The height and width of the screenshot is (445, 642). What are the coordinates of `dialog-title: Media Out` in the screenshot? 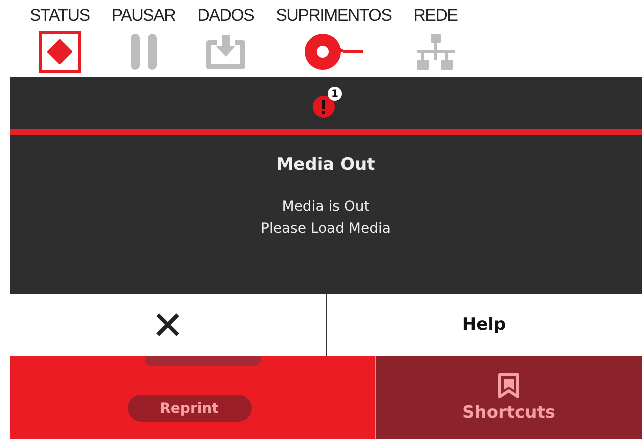 It's located at (326, 165).